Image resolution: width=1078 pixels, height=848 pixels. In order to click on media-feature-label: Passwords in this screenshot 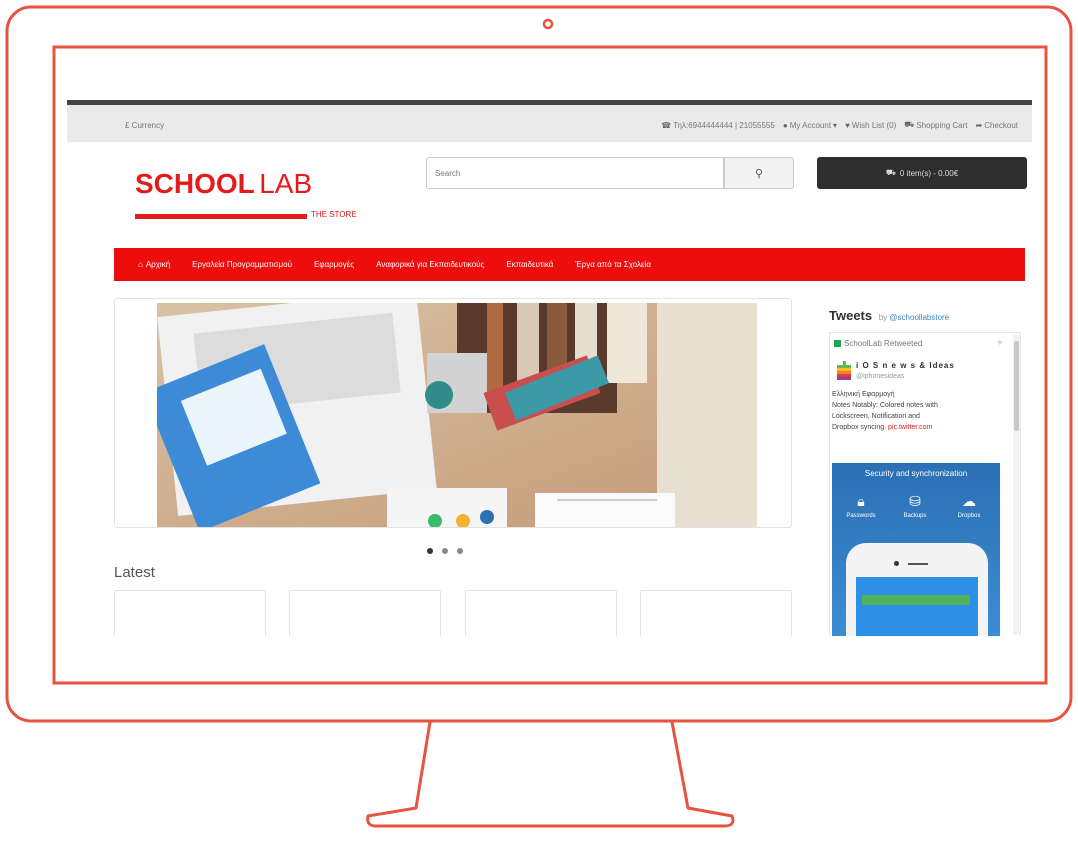, I will do `click(861, 516)`.